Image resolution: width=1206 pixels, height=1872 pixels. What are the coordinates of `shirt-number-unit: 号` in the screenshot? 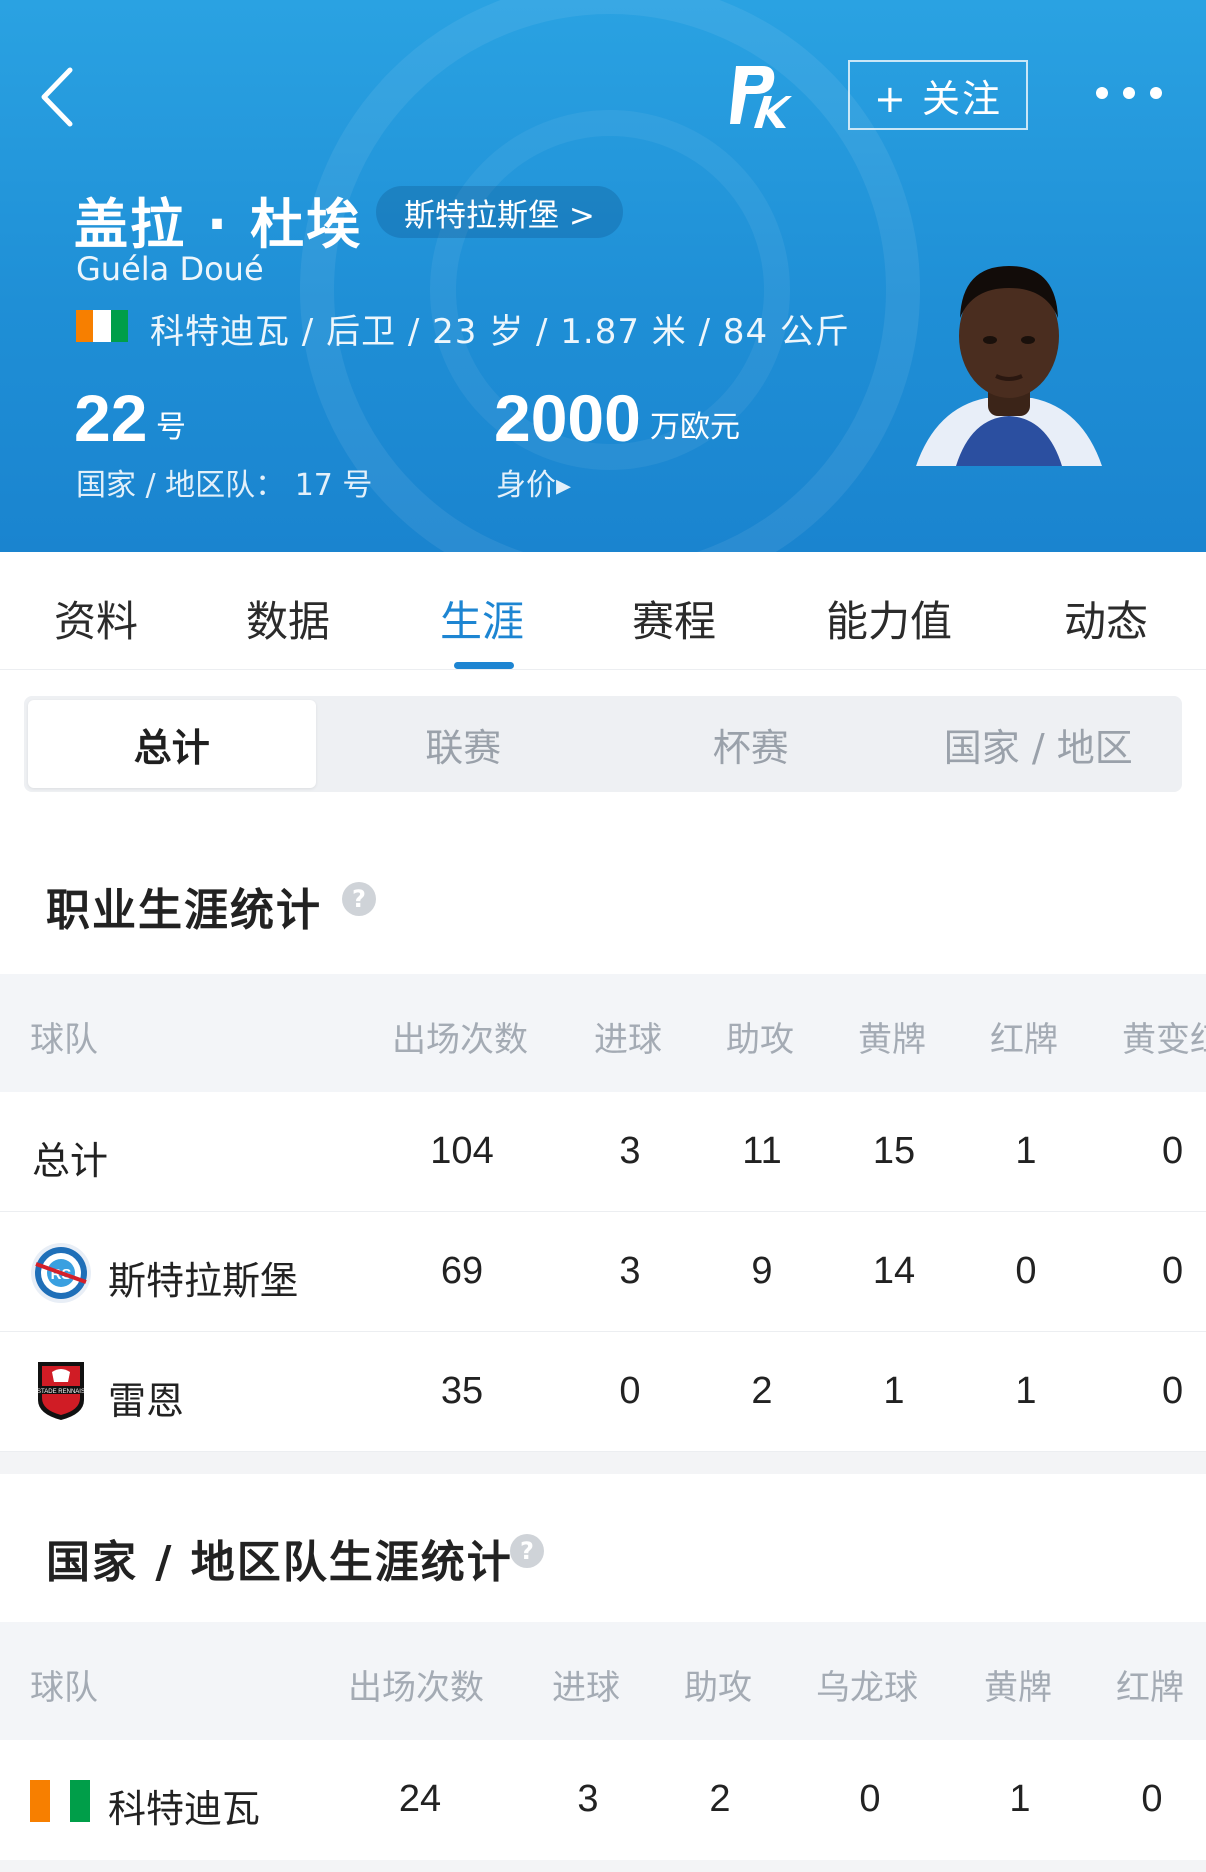 It's located at (171, 427).